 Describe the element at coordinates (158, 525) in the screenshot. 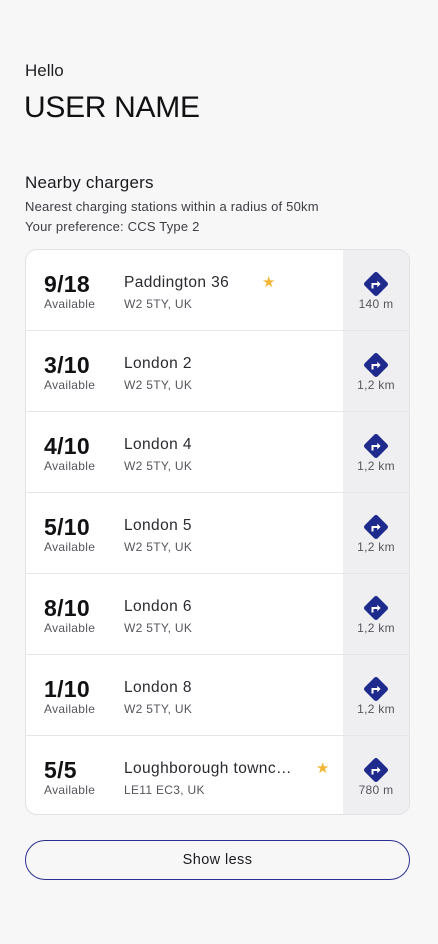

I see `station-name: London 5` at that location.